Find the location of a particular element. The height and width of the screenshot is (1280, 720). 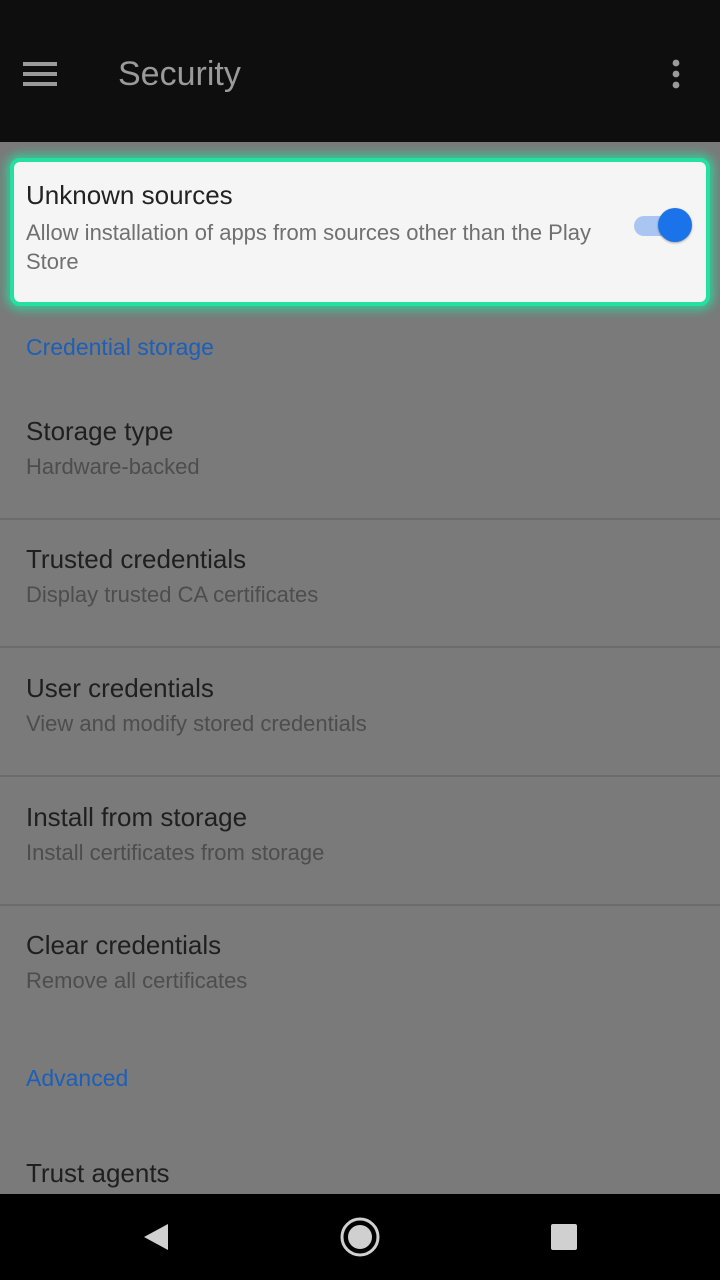

overflow-menu-button is located at coordinates (676, 74).